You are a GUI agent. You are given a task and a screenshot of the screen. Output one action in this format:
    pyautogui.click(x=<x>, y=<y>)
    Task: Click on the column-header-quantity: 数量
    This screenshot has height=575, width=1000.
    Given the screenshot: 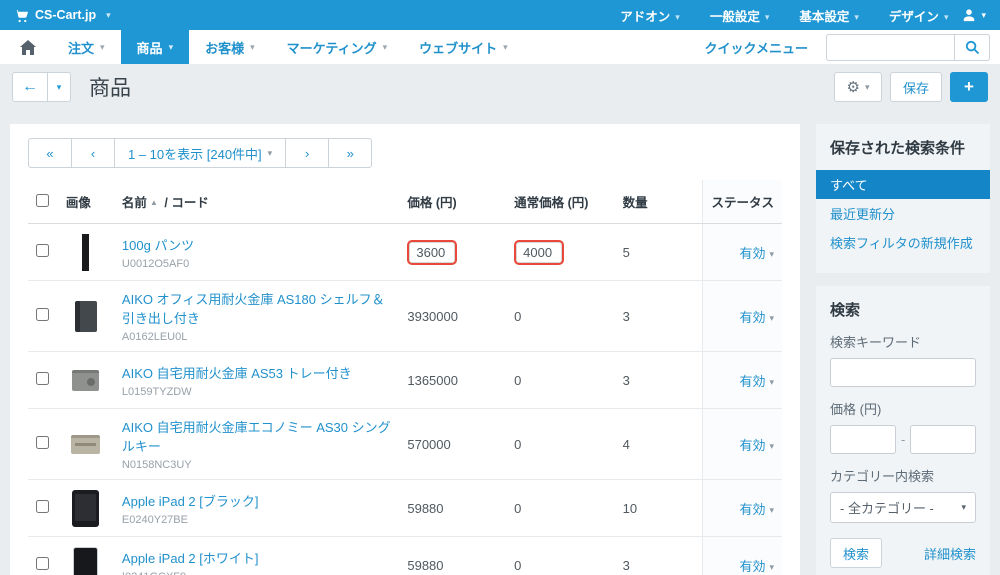 What is the action you would take?
    pyautogui.click(x=658, y=202)
    